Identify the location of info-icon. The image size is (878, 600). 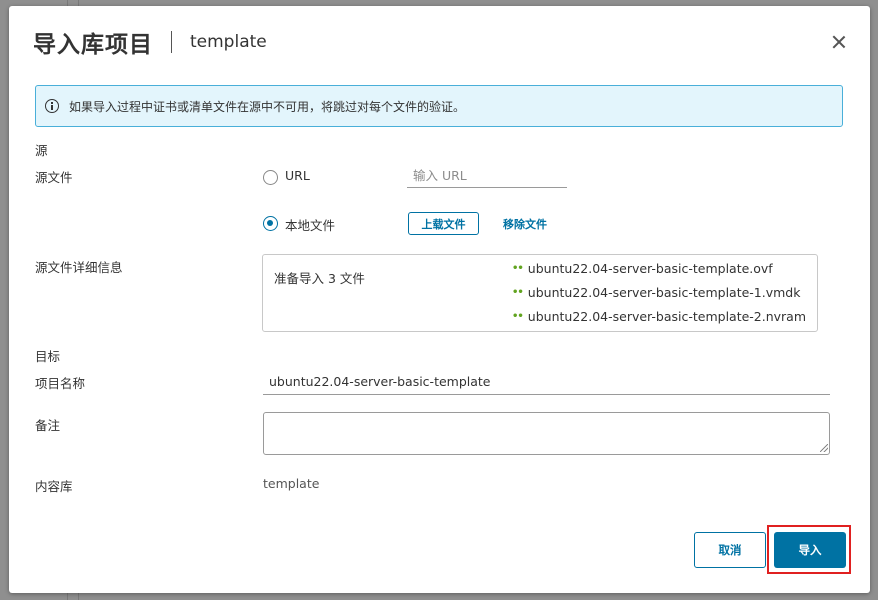
(52, 106).